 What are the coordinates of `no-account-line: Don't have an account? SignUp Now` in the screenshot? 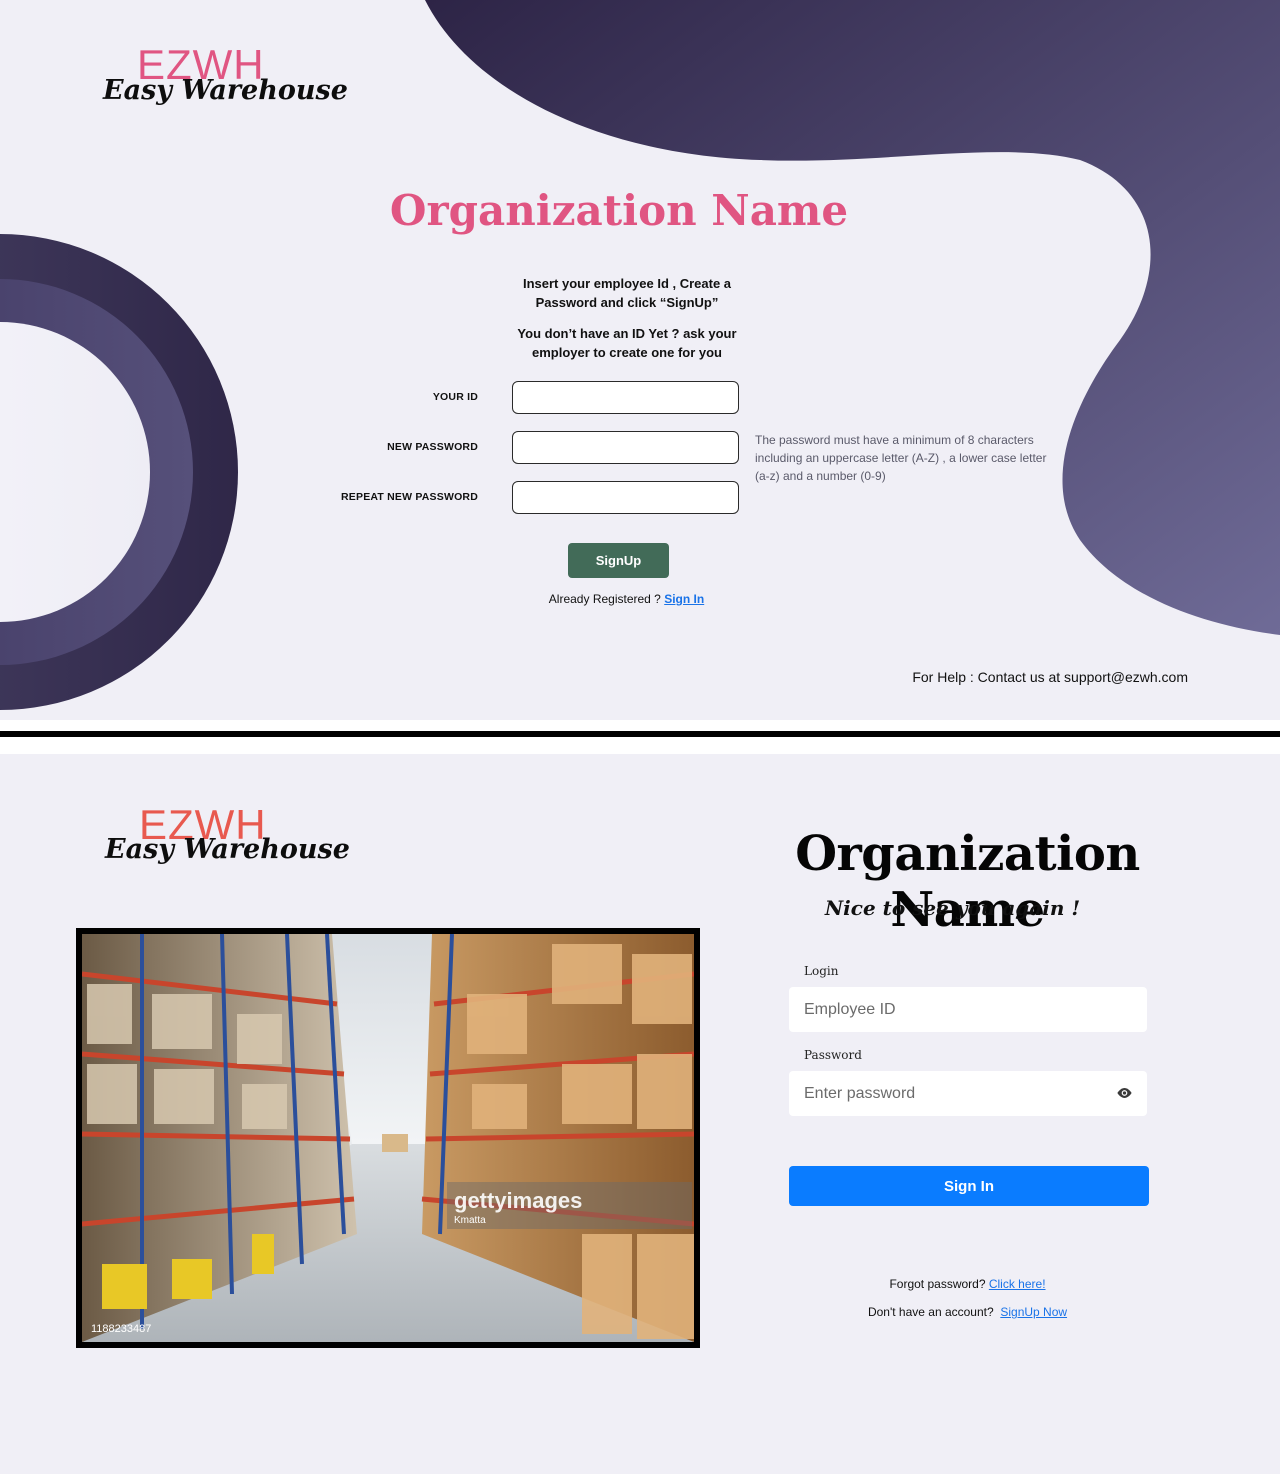 It's located at (967, 1312).